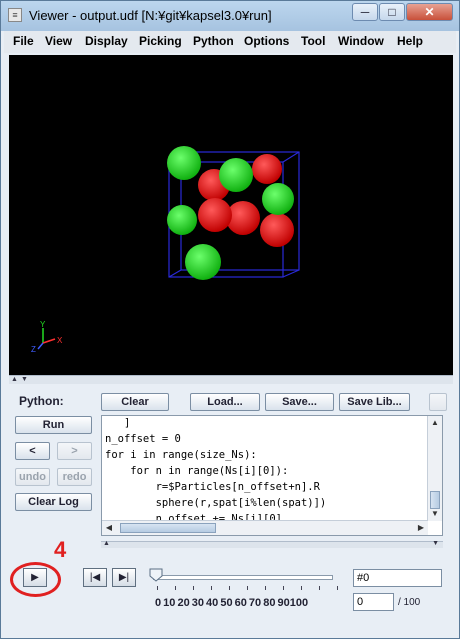 The image size is (460, 639). Describe the element at coordinates (265, 527) in the screenshot. I see `editor-horizontal-scrollbar: ◀ ▶` at that location.